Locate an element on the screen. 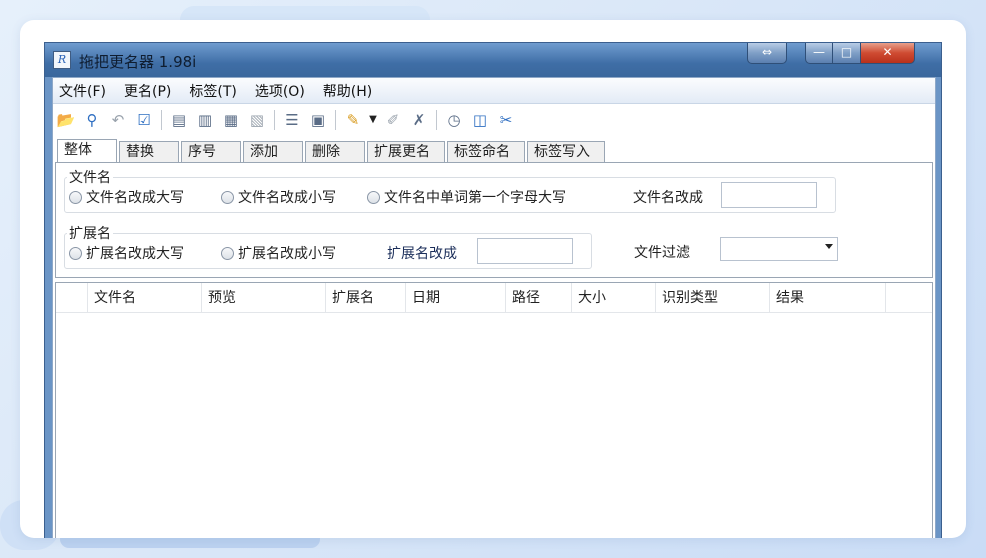 The width and height of the screenshot is (986, 558). tag-delete-icon: ✗ is located at coordinates (419, 120).